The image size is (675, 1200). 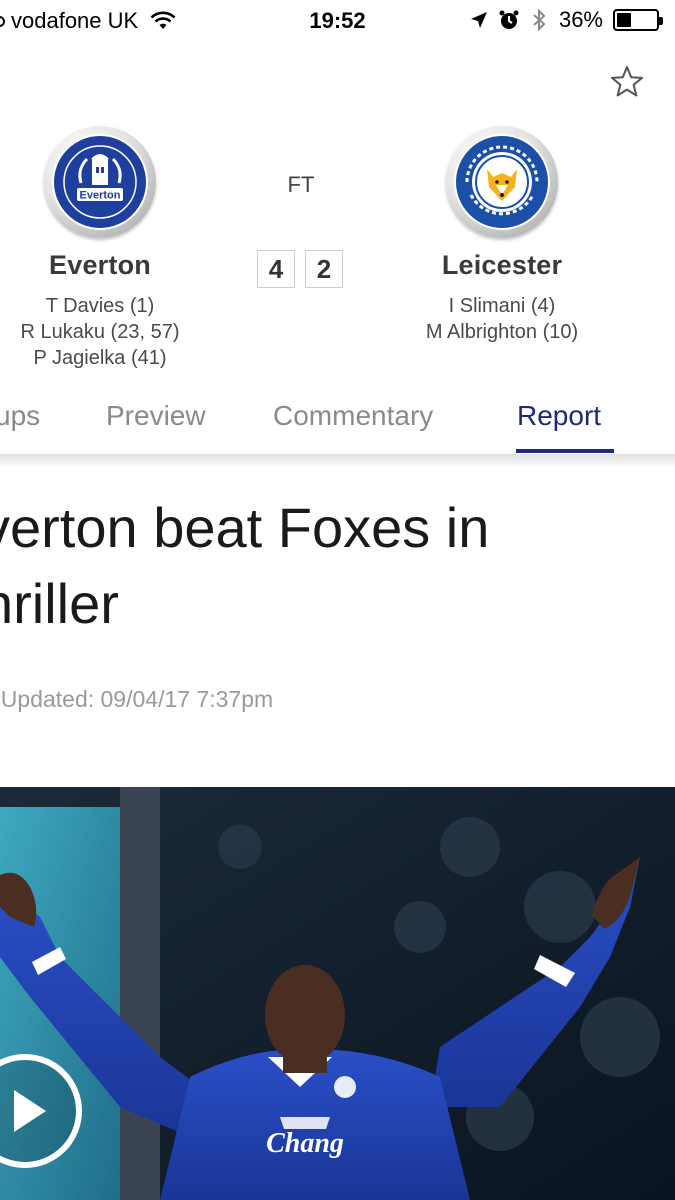 I want to click on away-team-name: Leicester, so click(x=502, y=265).